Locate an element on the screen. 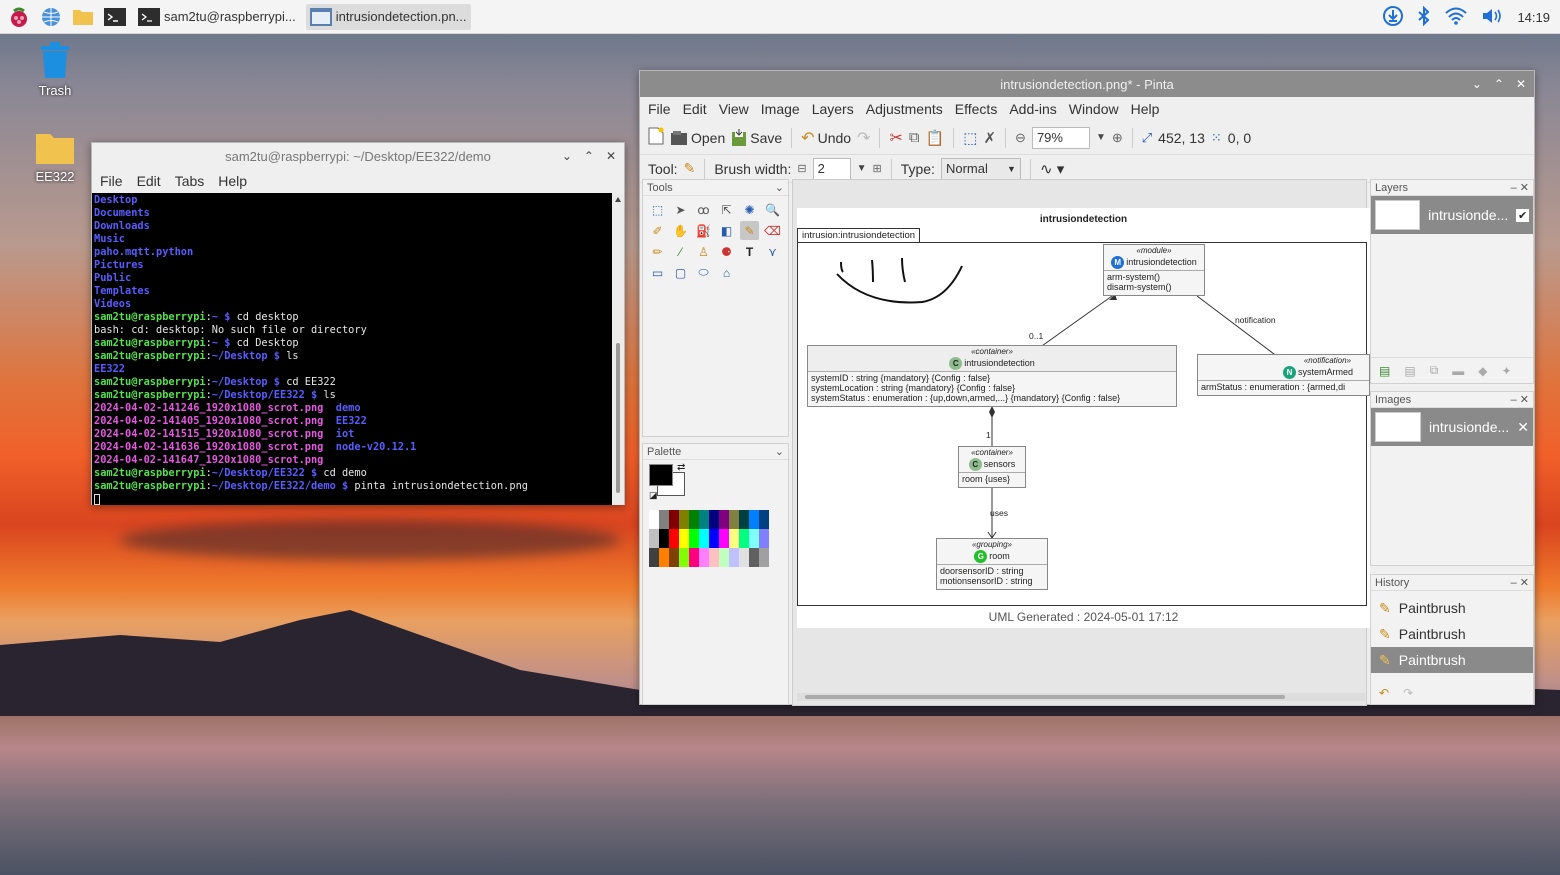 This screenshot has height=875, width=1560. volume-icon is located at coordinates (1492, 17).